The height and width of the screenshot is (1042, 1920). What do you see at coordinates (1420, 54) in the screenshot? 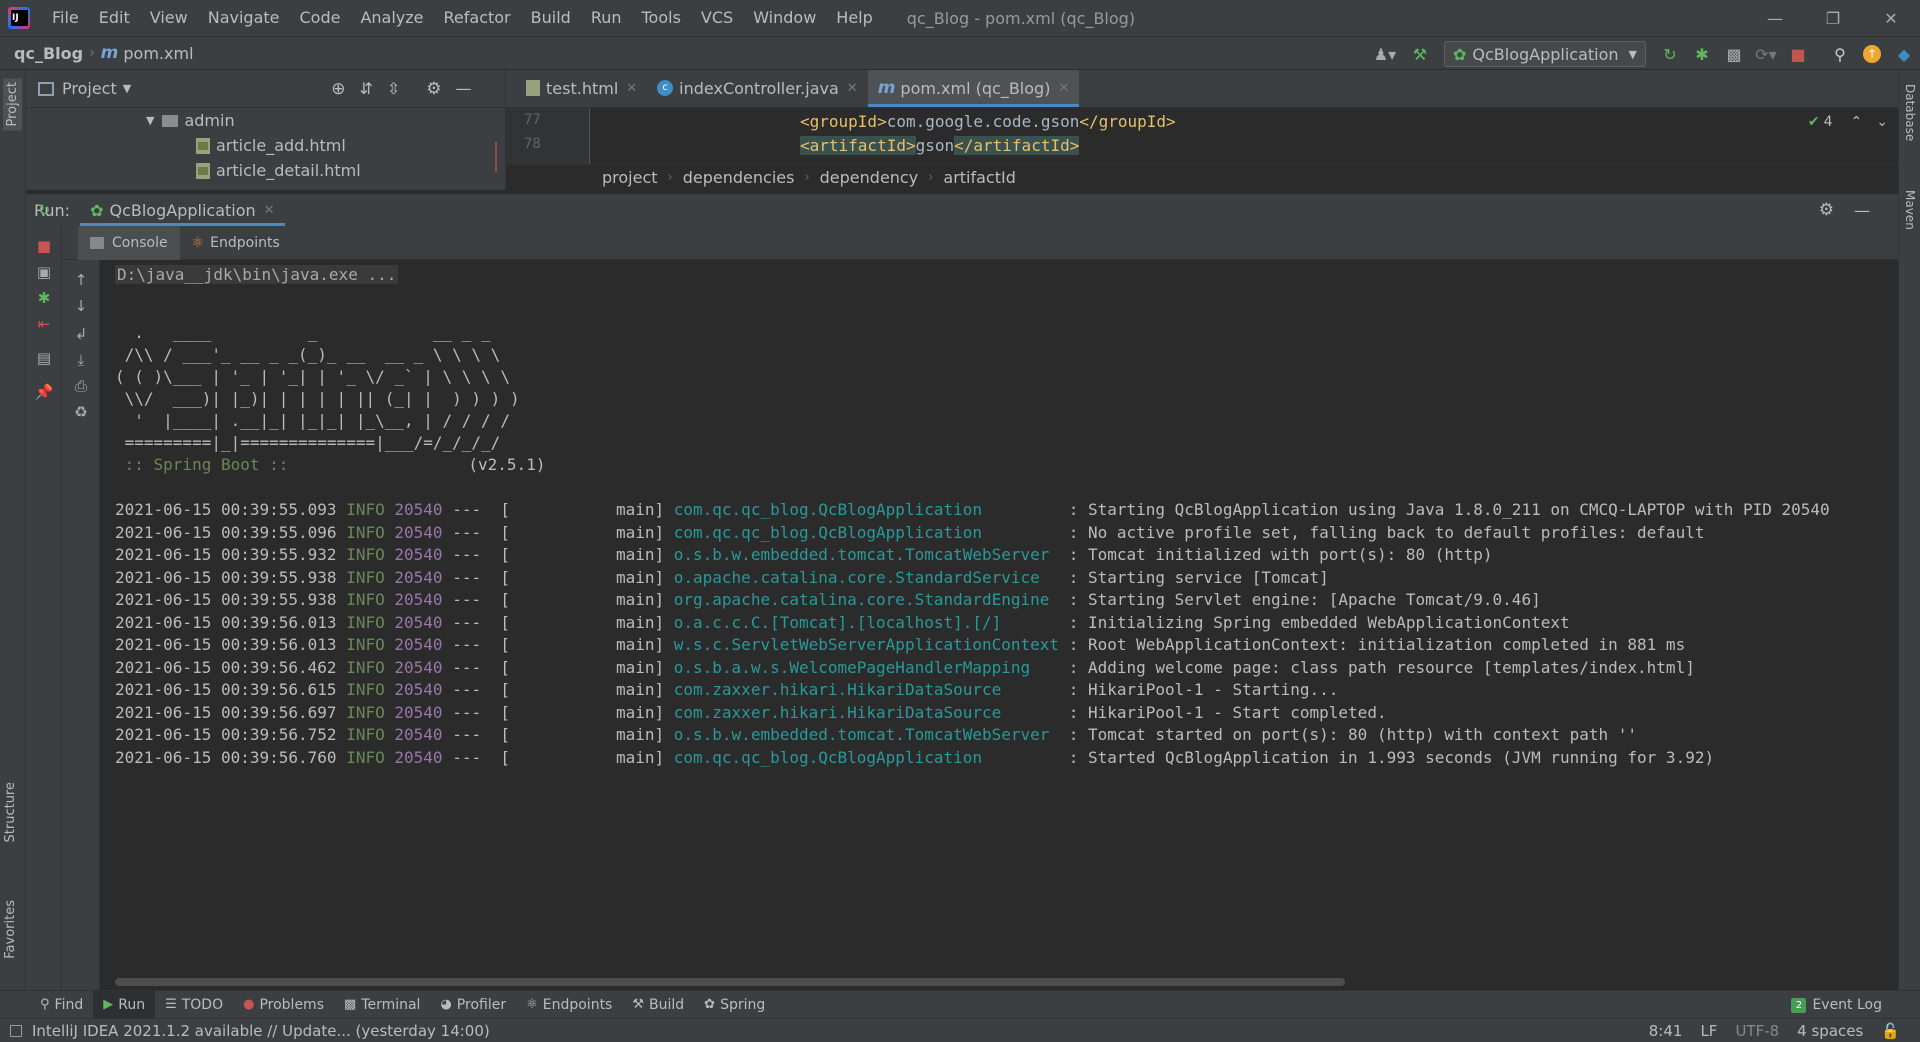
I see `build-hammer-icon: ⚒` at bounding box center [1420, 54].